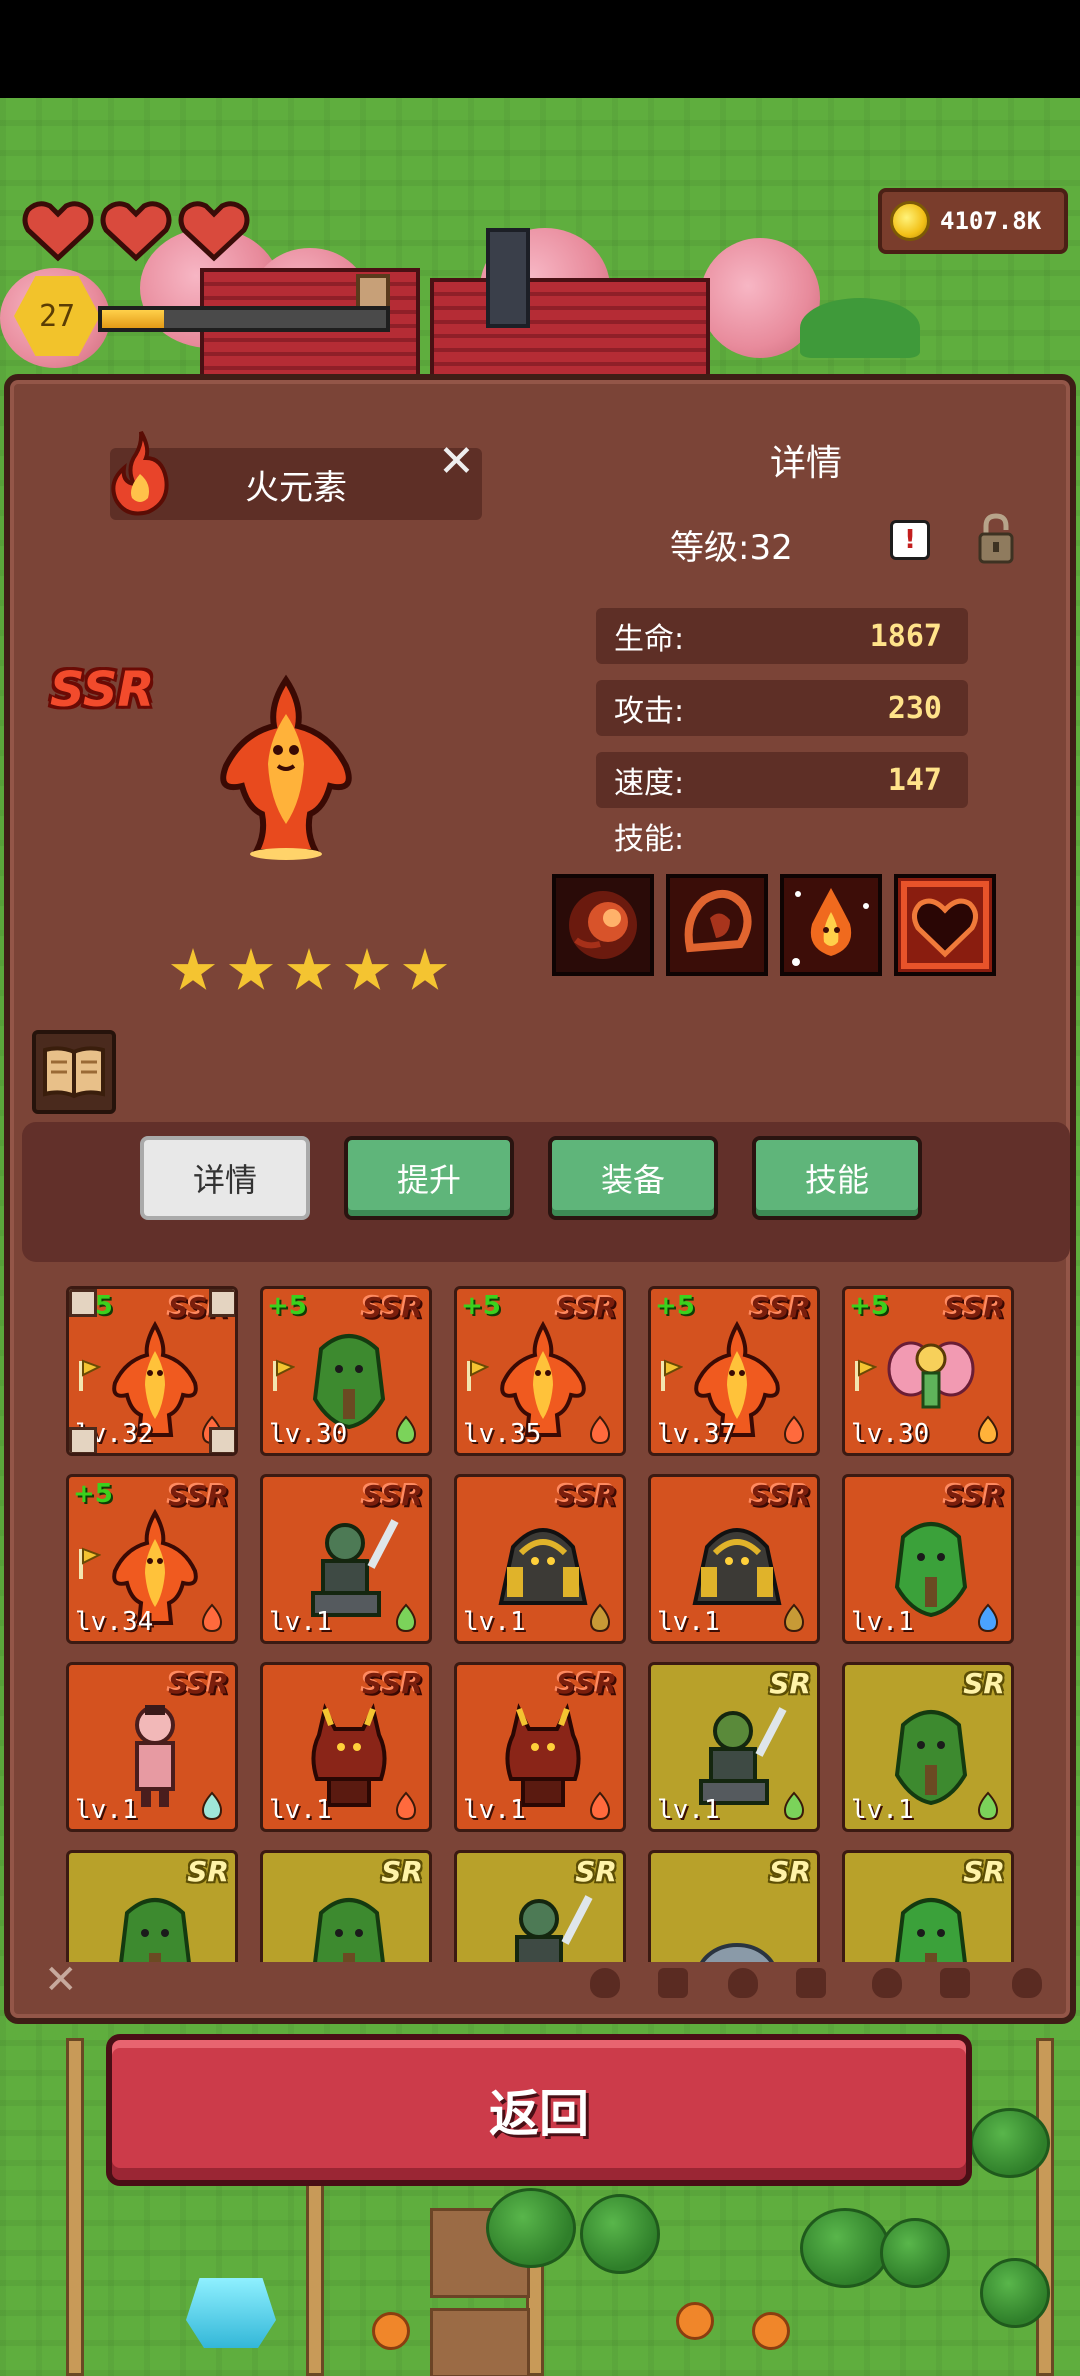 Image resolution: width=1080 pixels, height=2376 pixels. I want to click on flame-filter-icon, so click(887, 1983).